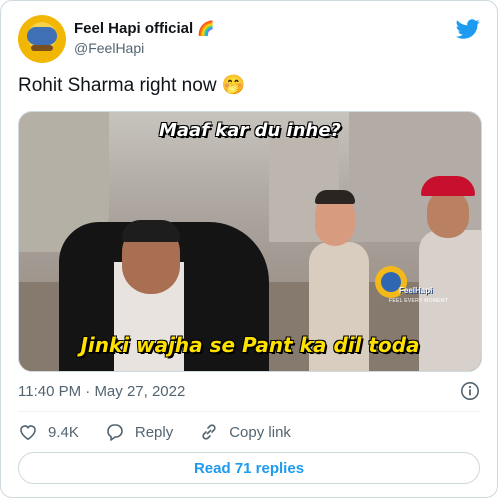 Image resolution: width=500 pixels, height=500 pixels. What do you see at coordinates (335, 197) in the screenshot?
I see `figure-middle-hair` at bounding box center [335, 197].